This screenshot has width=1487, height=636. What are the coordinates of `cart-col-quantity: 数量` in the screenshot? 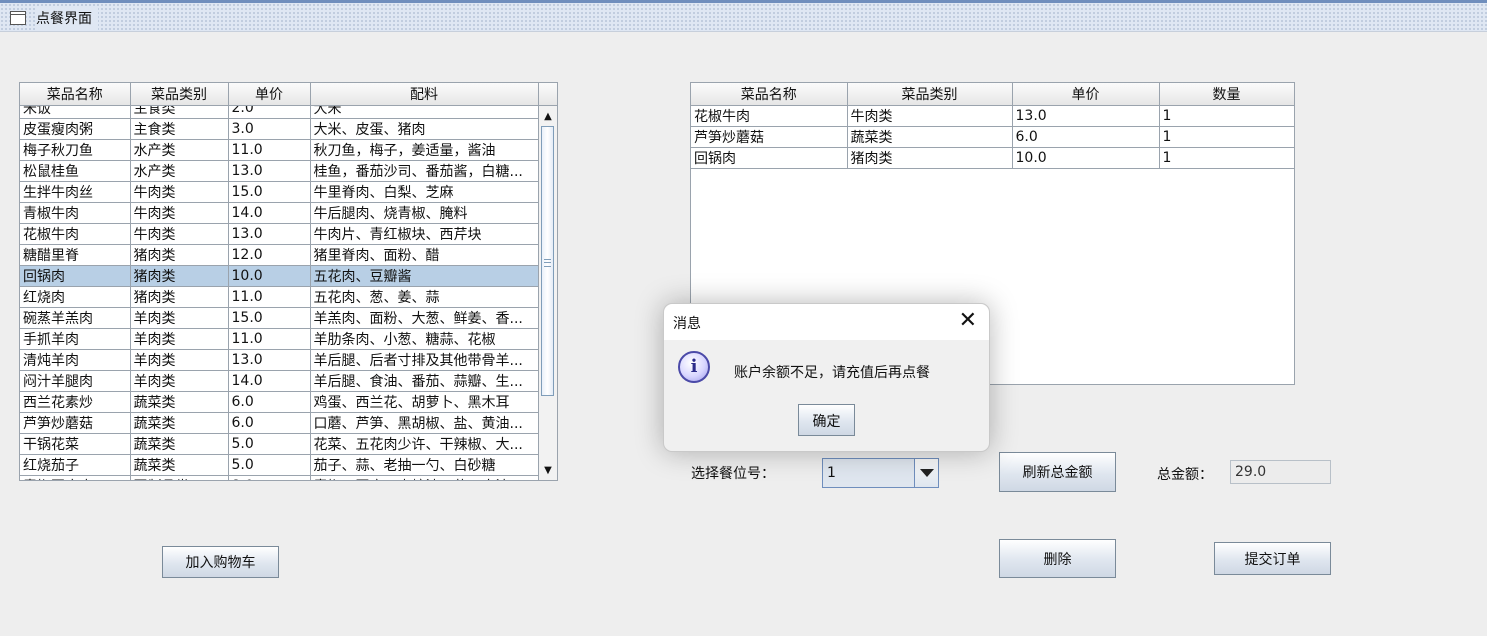 It's located at (1227, 94).